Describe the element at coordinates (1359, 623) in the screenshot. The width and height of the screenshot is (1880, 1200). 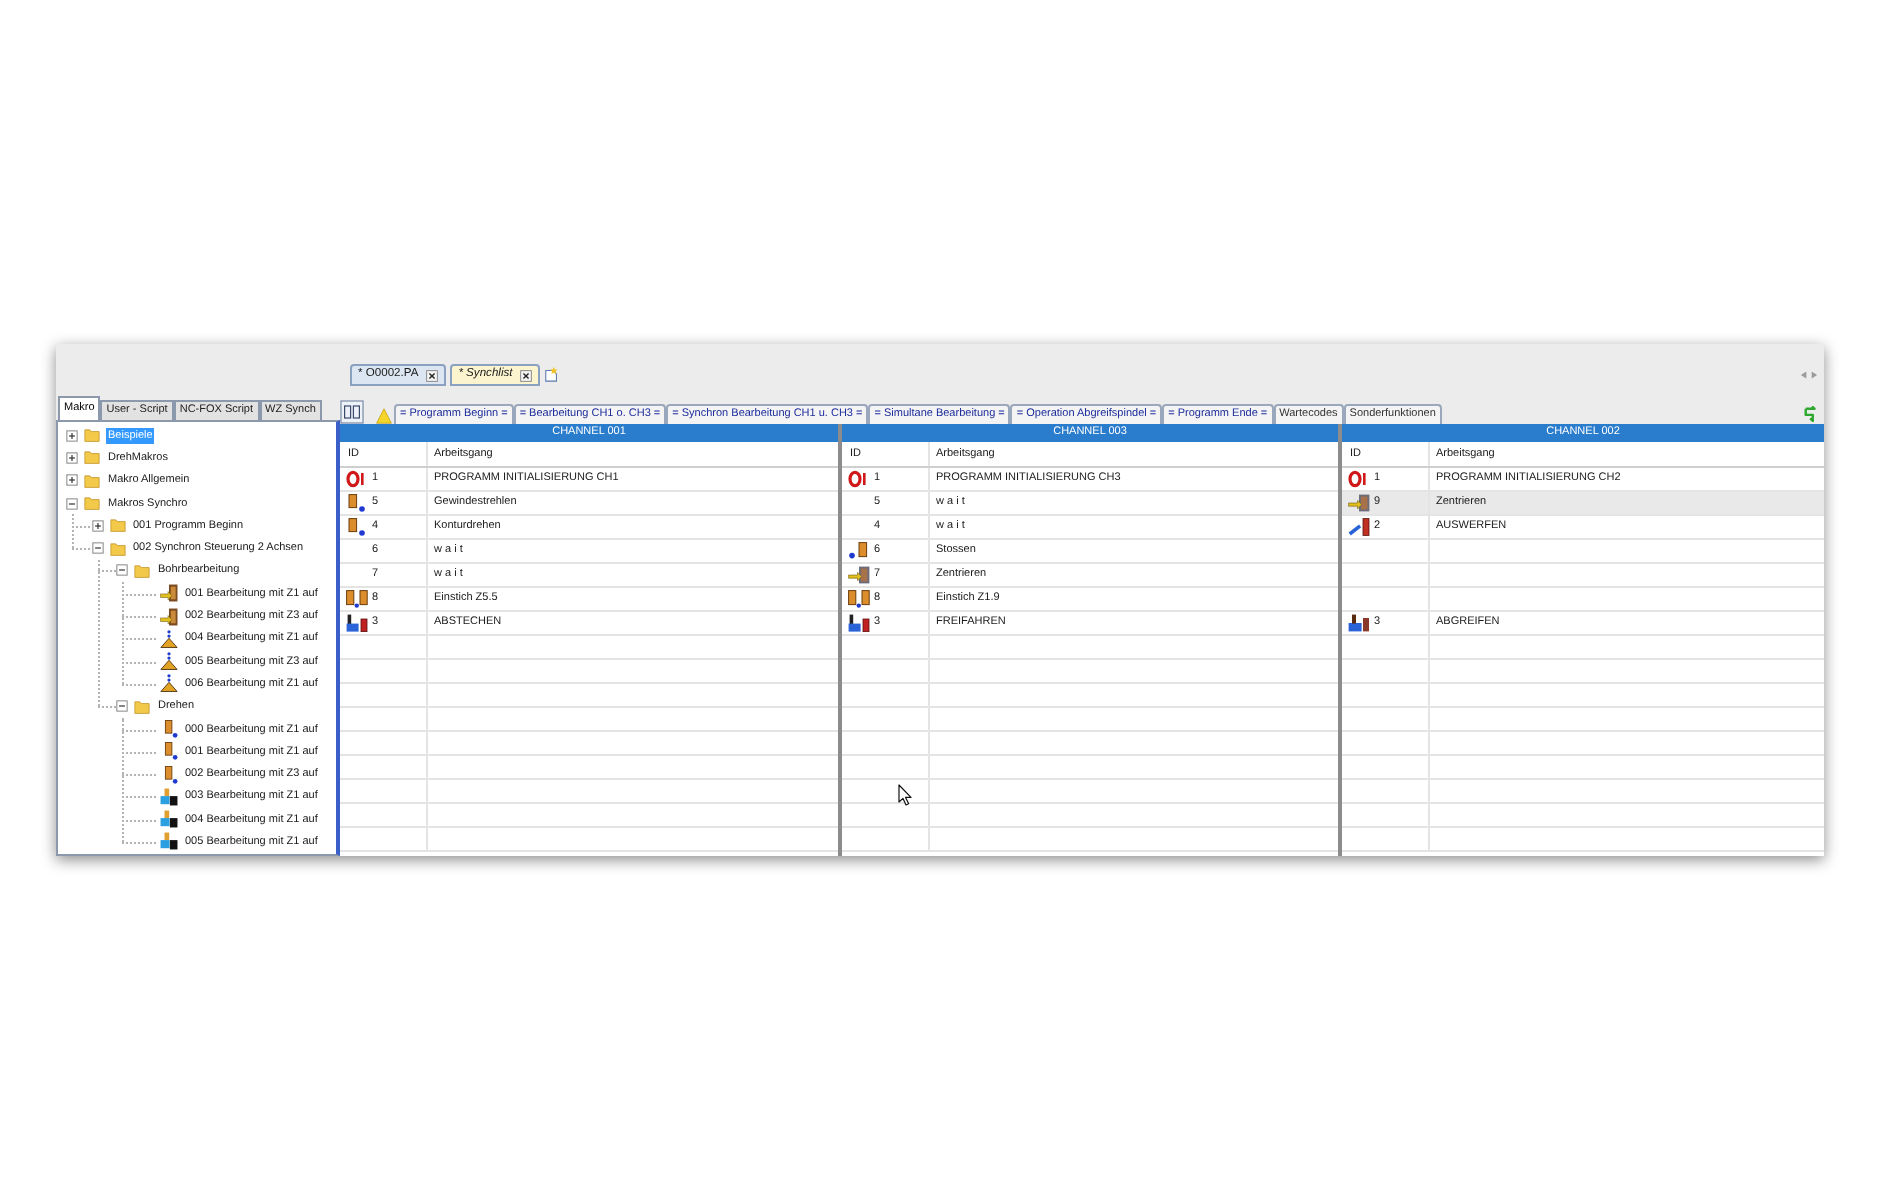
I see `gripper-icon` at that location.